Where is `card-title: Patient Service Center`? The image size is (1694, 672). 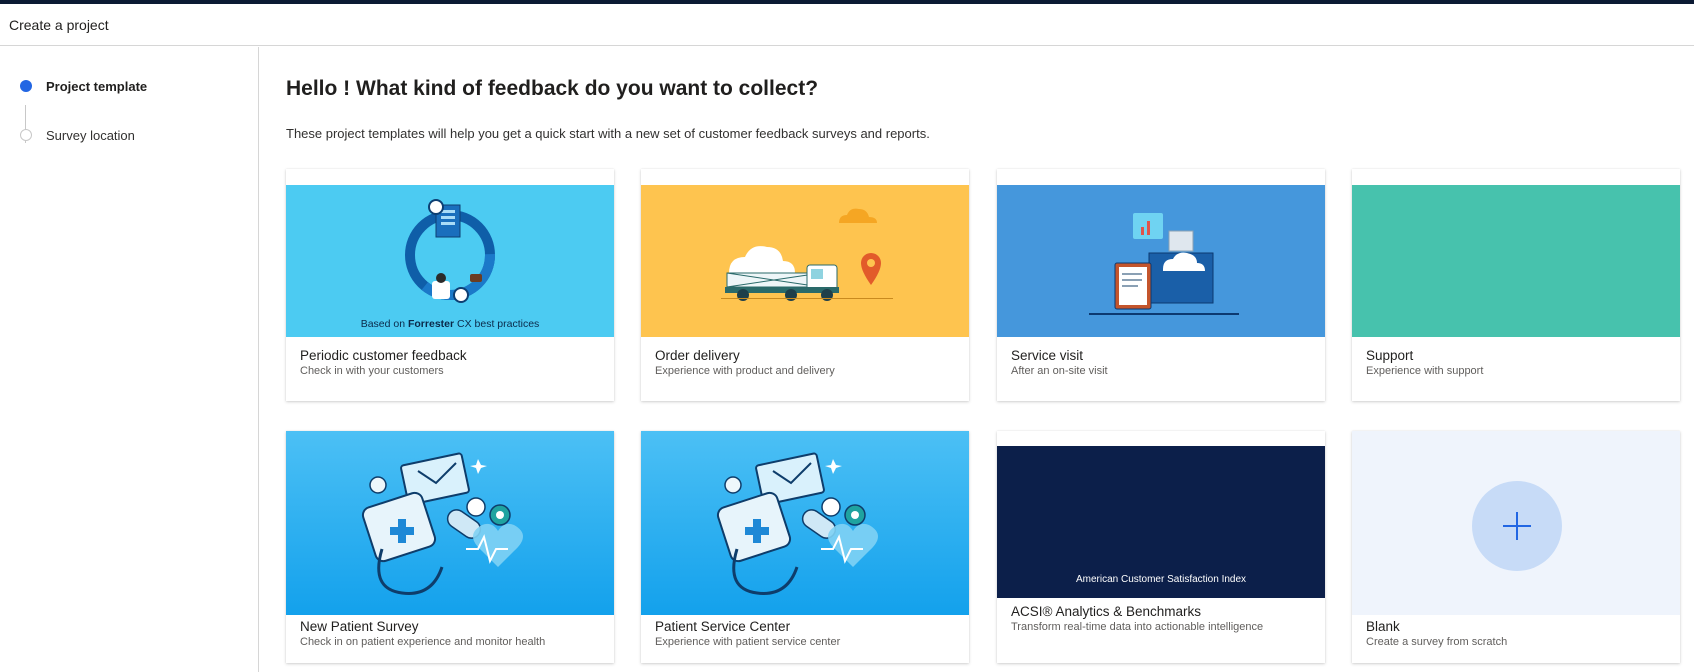 card-title: Patient Service Center is located at coordinates (723, 626).